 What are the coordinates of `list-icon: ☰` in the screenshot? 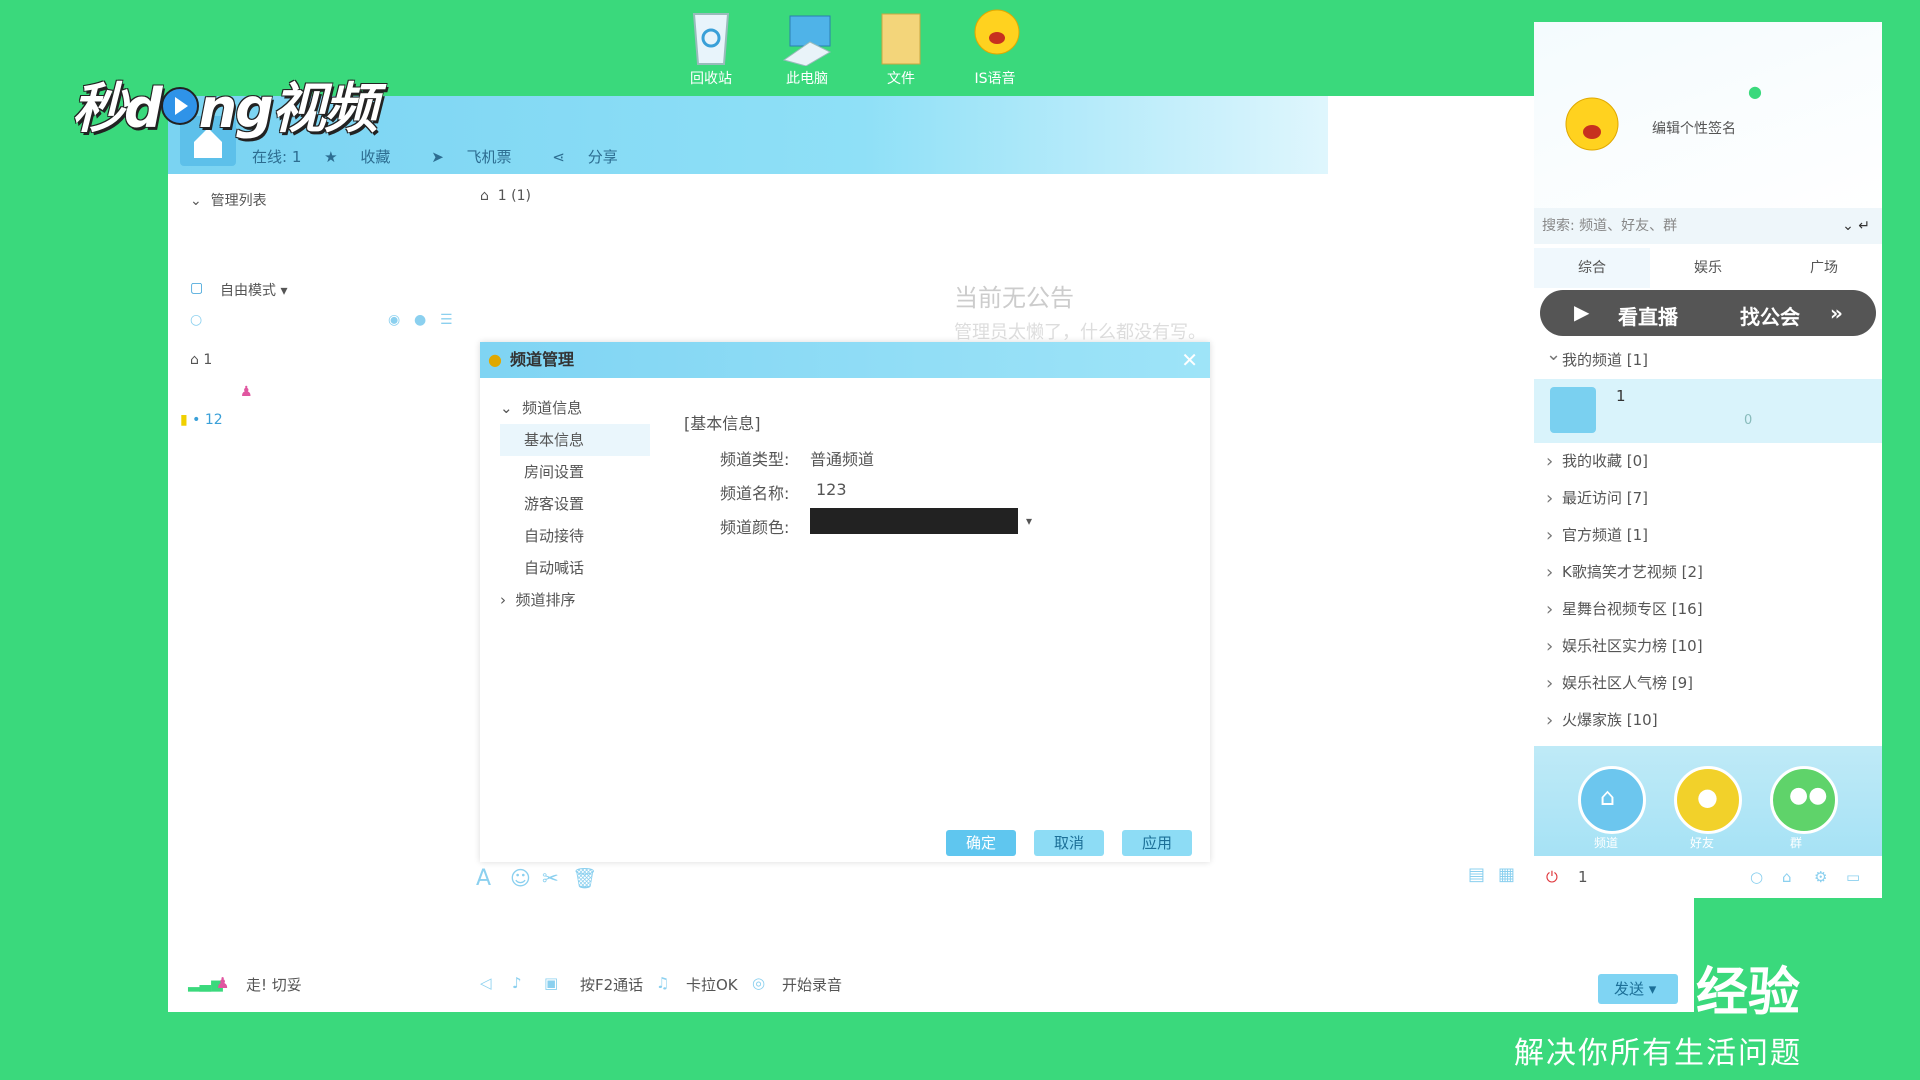 It's located at (446, 320).